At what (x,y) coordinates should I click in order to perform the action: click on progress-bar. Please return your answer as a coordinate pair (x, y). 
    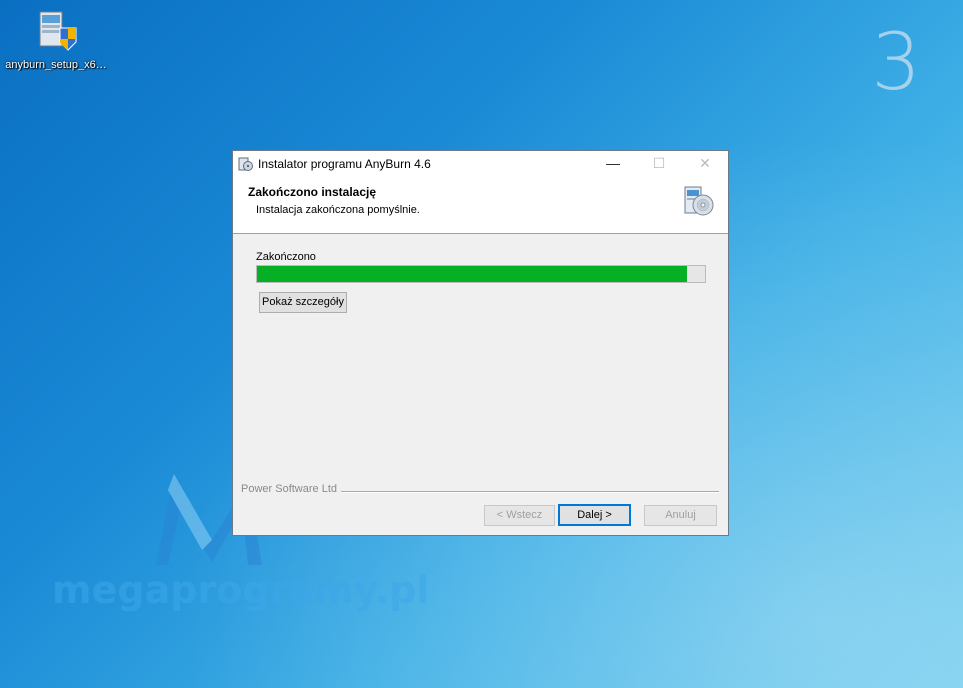
    Looking at the image, I should click on (481, 274).